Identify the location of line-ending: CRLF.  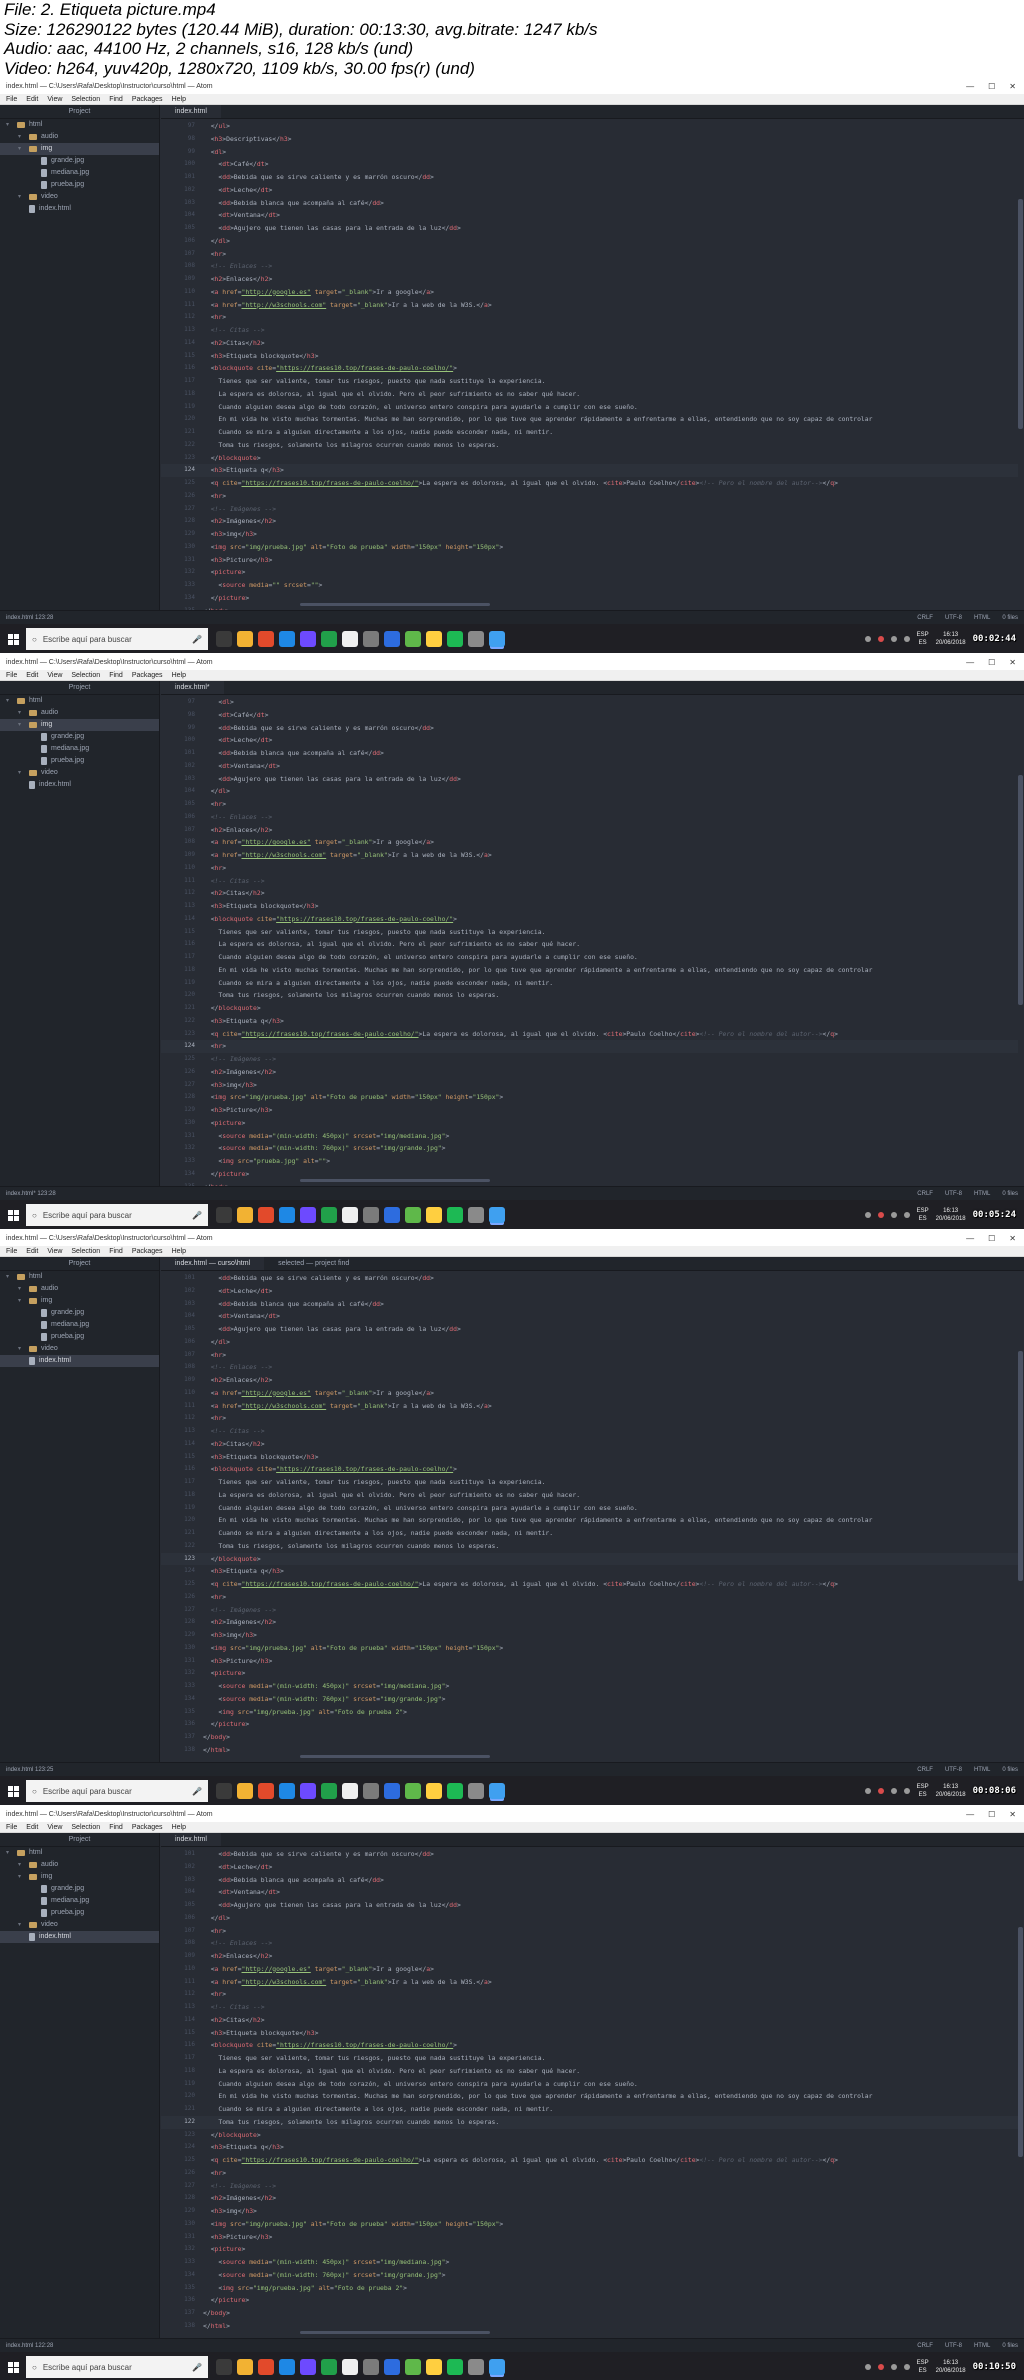
(925, 618).